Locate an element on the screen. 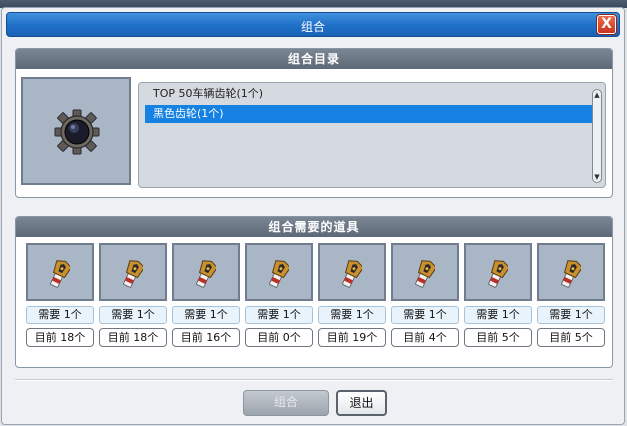 Image resolution: width=627 pixels, height=426 pixels. requirement-slot: 需要 1个 目前 4个 is located at coordinates (425, 295).